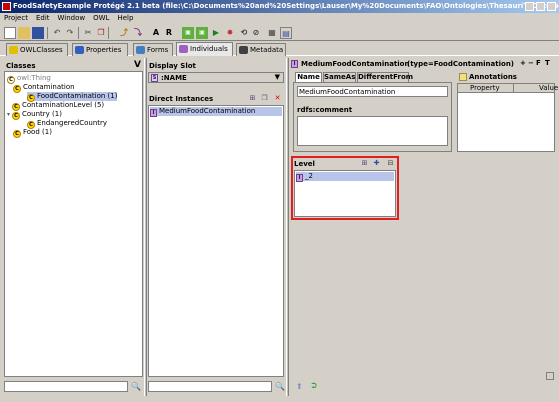 This screenshot has height=402, width=559. Describe the element at coordinates (136, 386) in the screenshot. I see `classes-search-binoculars-icon: 🔍` at that location.